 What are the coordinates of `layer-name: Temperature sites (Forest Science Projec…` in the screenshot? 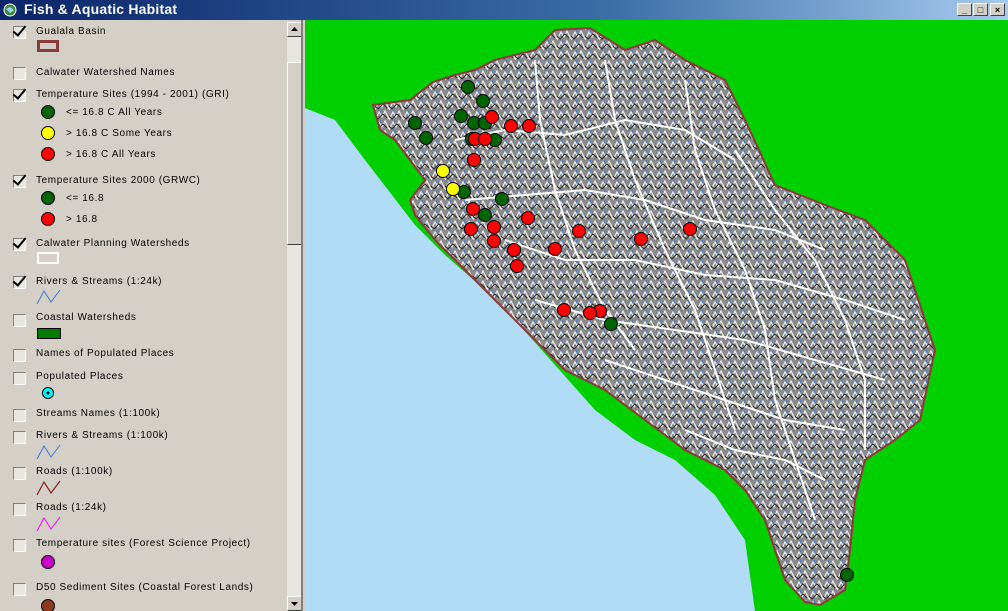 It's located at (143, 543).